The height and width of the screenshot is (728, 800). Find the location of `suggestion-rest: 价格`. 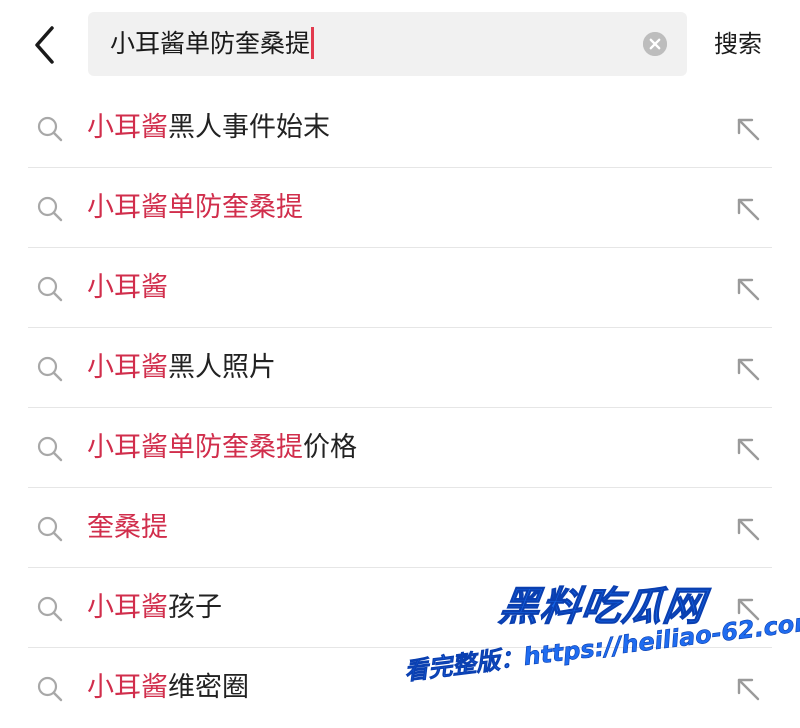

suggestion-rest: 价格 is located at coordinates (330, 447).